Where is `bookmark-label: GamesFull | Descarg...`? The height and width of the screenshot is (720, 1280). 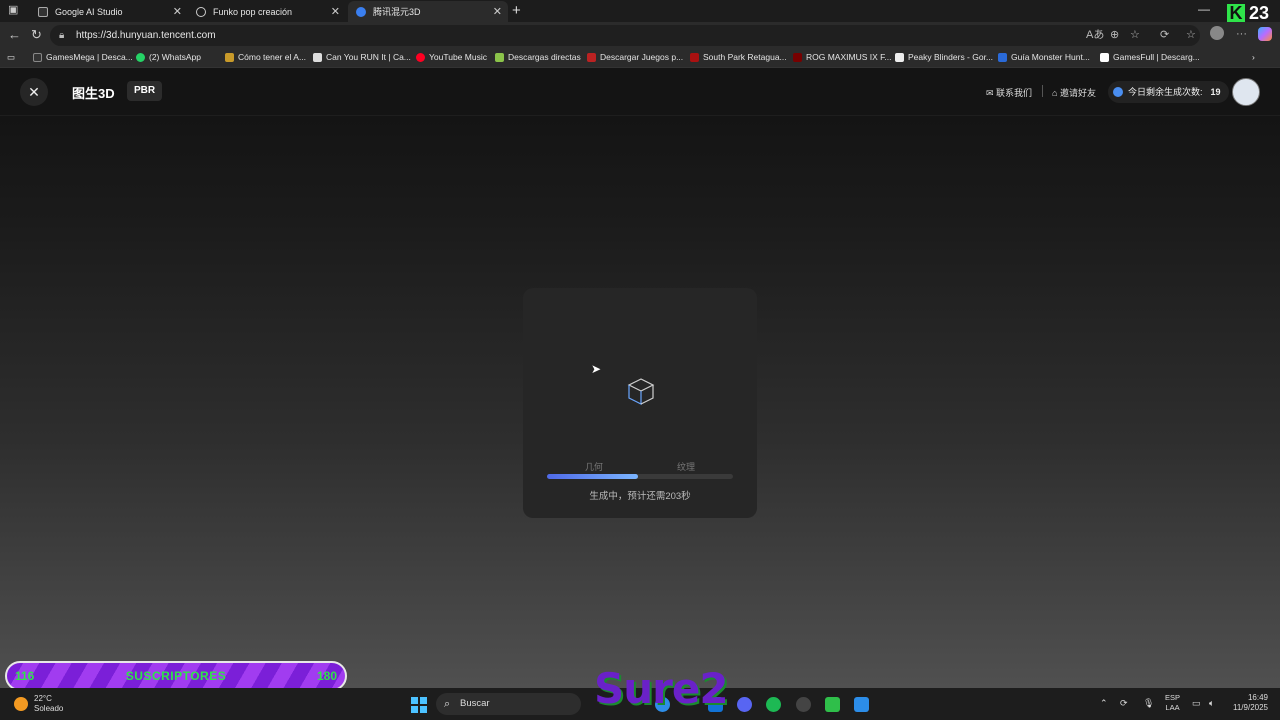 bookmark-label: GamesFull | Descarg... is located at coordinates (1156, 57).